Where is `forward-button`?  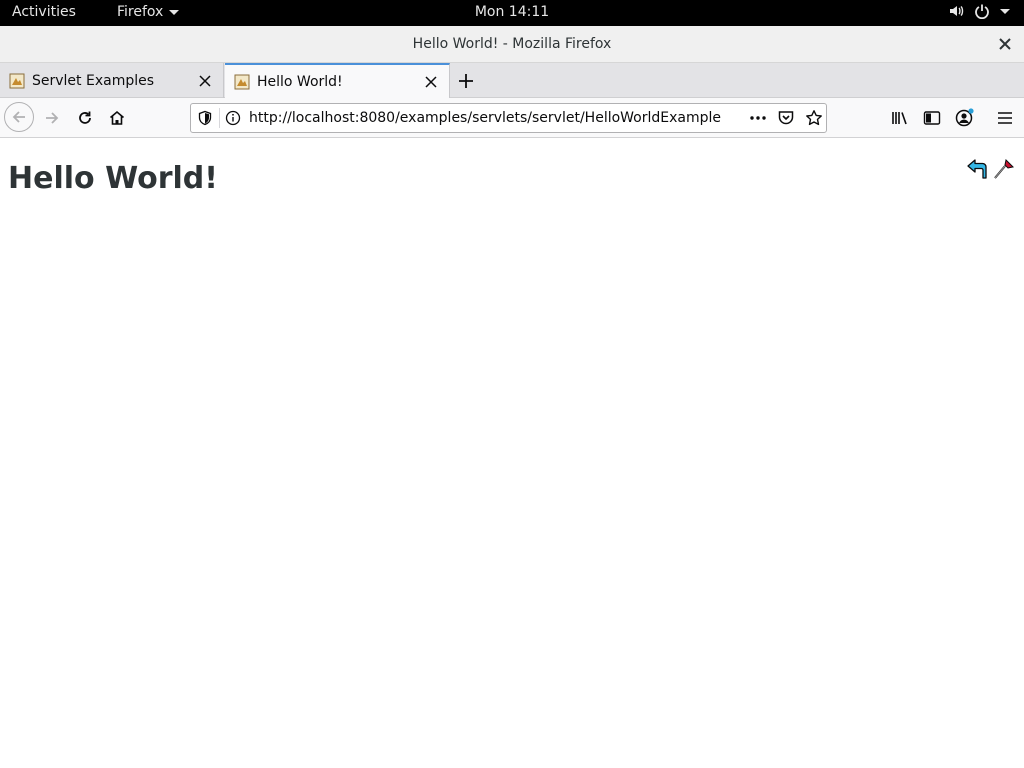
forward-button is located at coordinates (52, 118).